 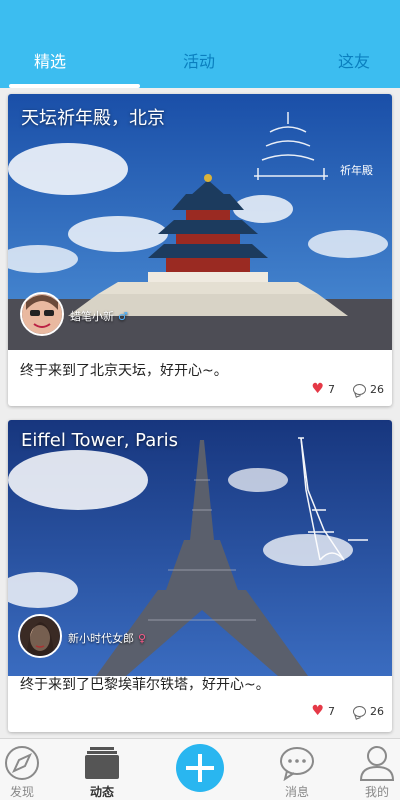 I want to click on photo-title: Eiffel Tower, Paris, so click(x=100, y=440).